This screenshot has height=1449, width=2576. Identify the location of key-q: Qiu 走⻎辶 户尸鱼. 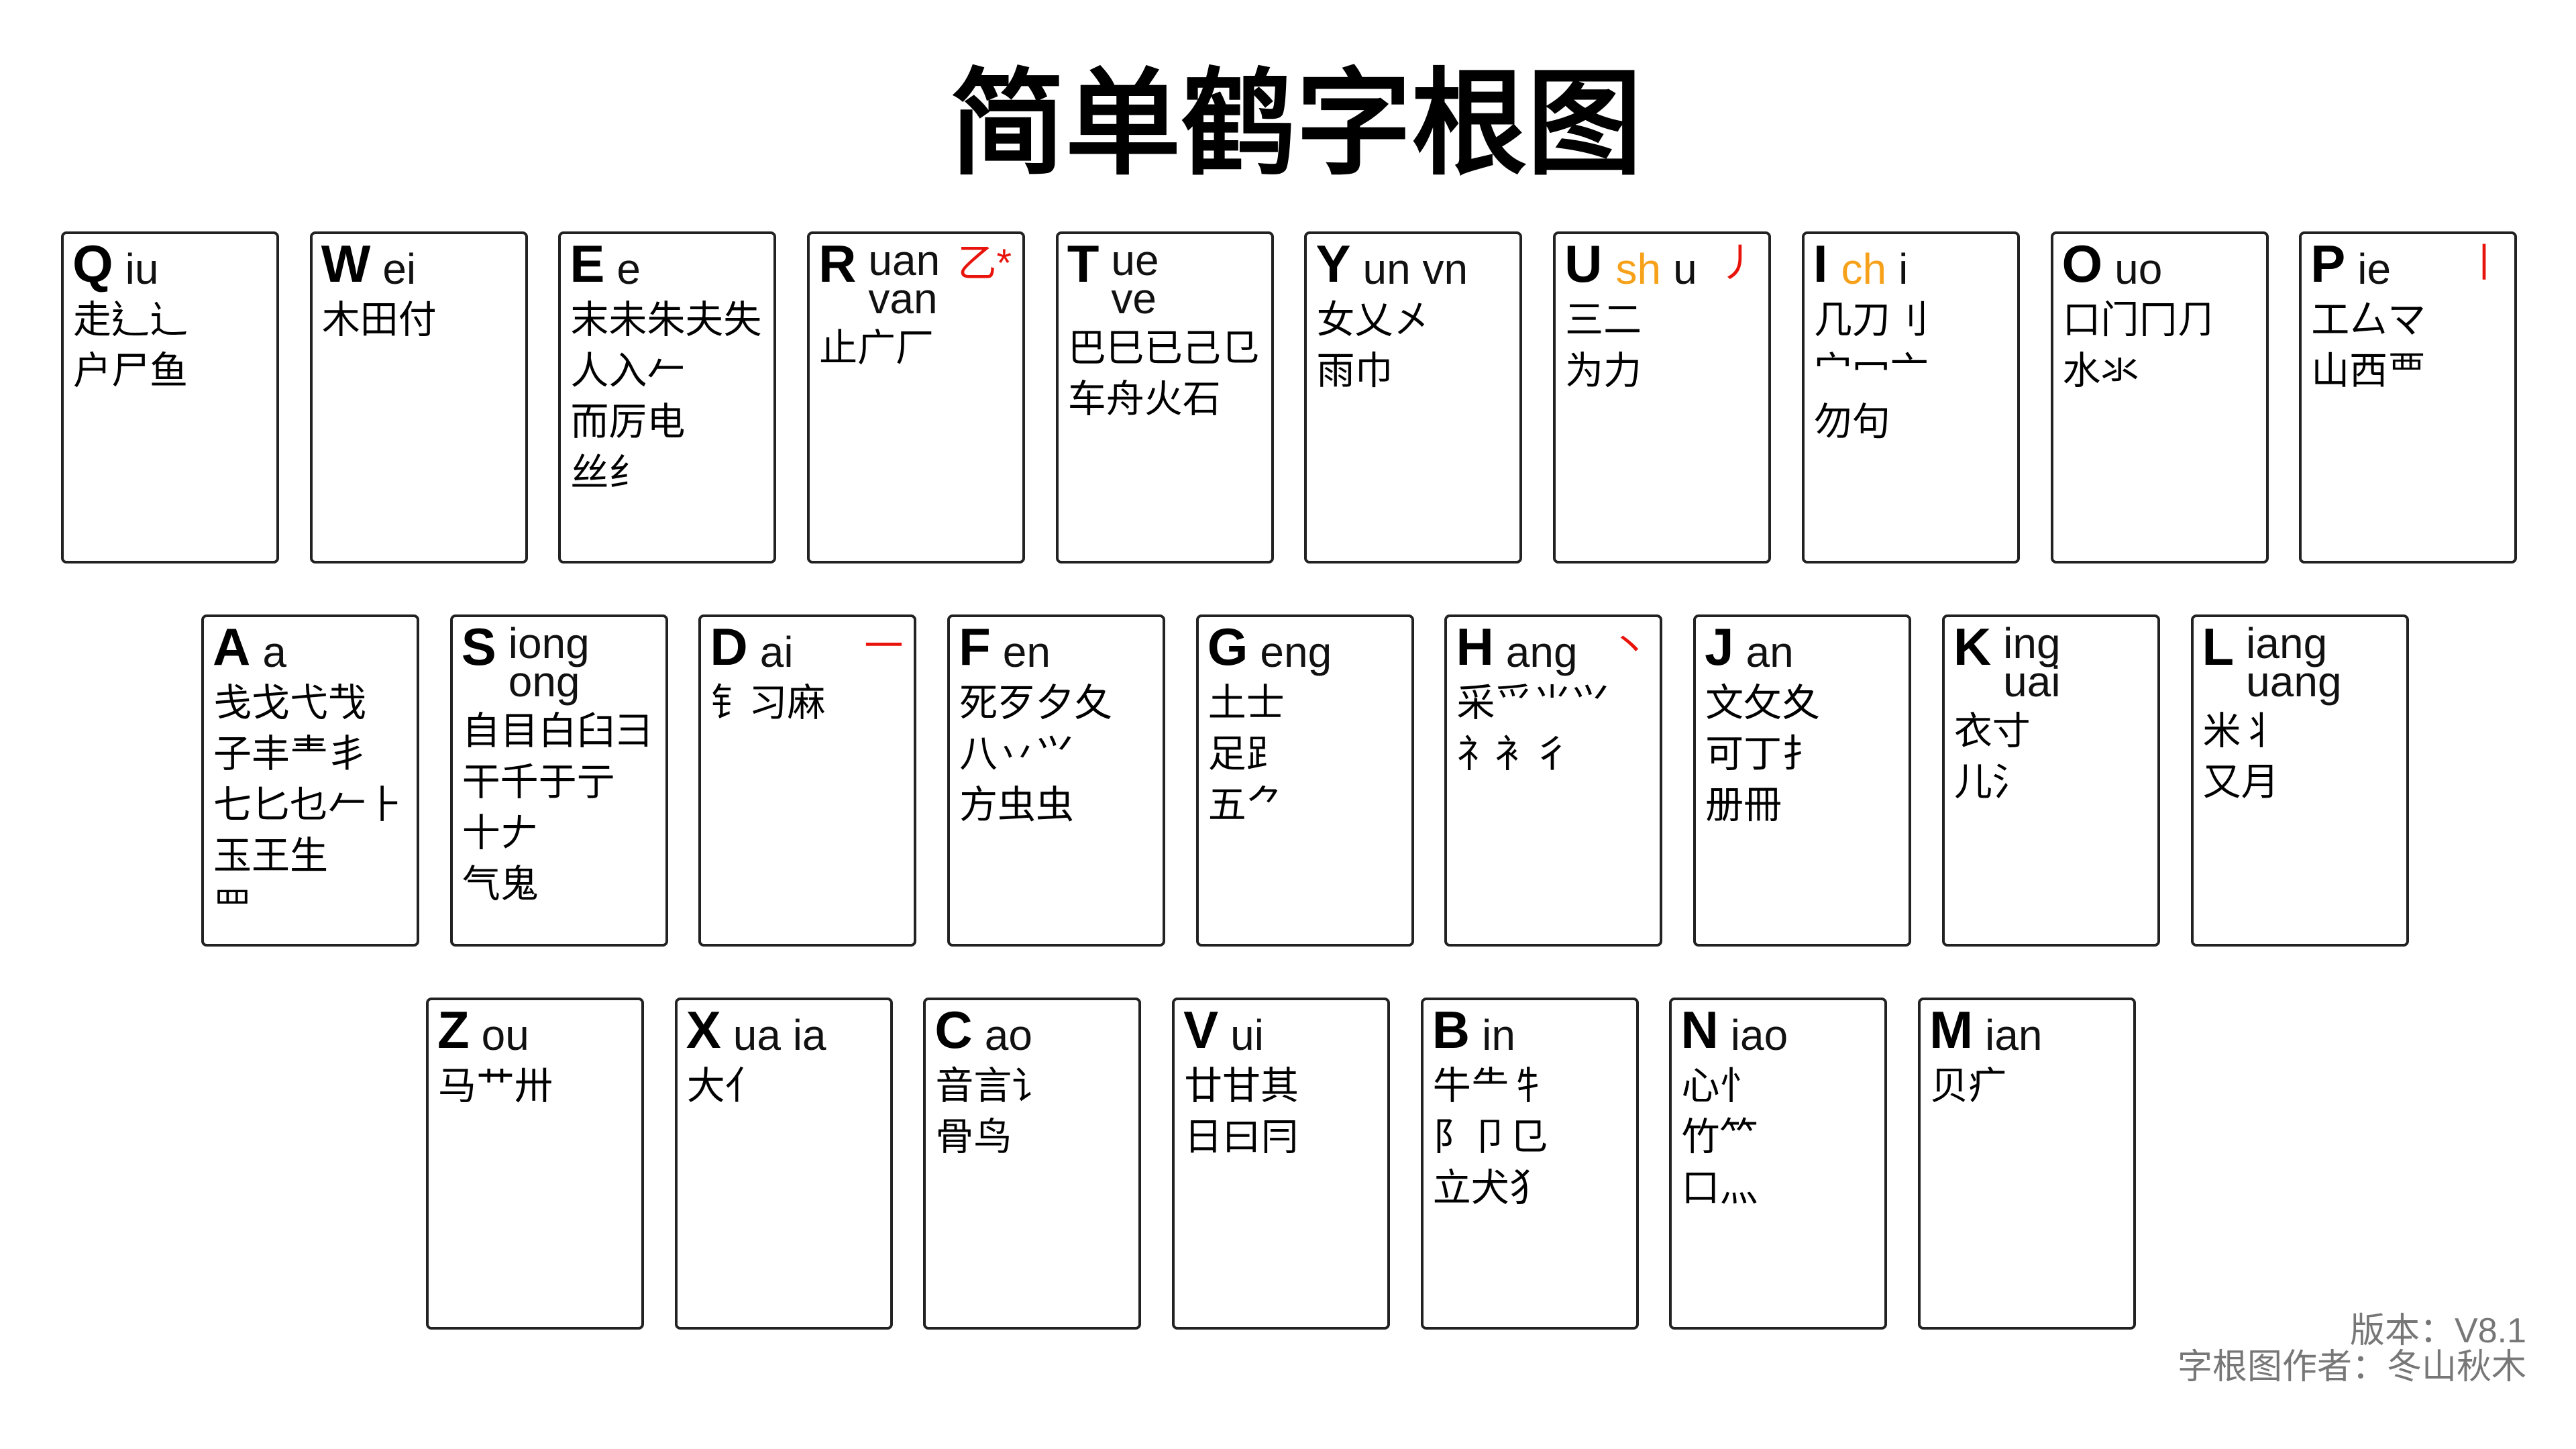
(170, 397).